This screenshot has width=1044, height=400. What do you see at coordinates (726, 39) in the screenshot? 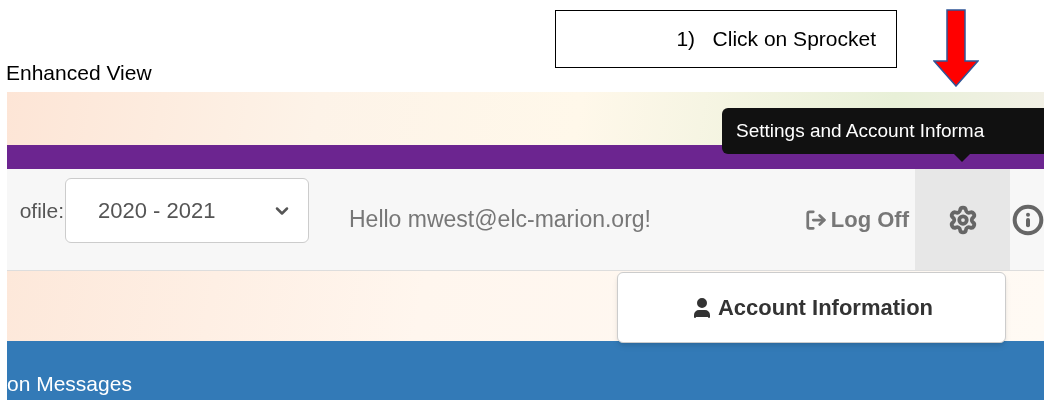
I see `callout-box: 1) Click on Sprocket` at bounding box center [726, 39].